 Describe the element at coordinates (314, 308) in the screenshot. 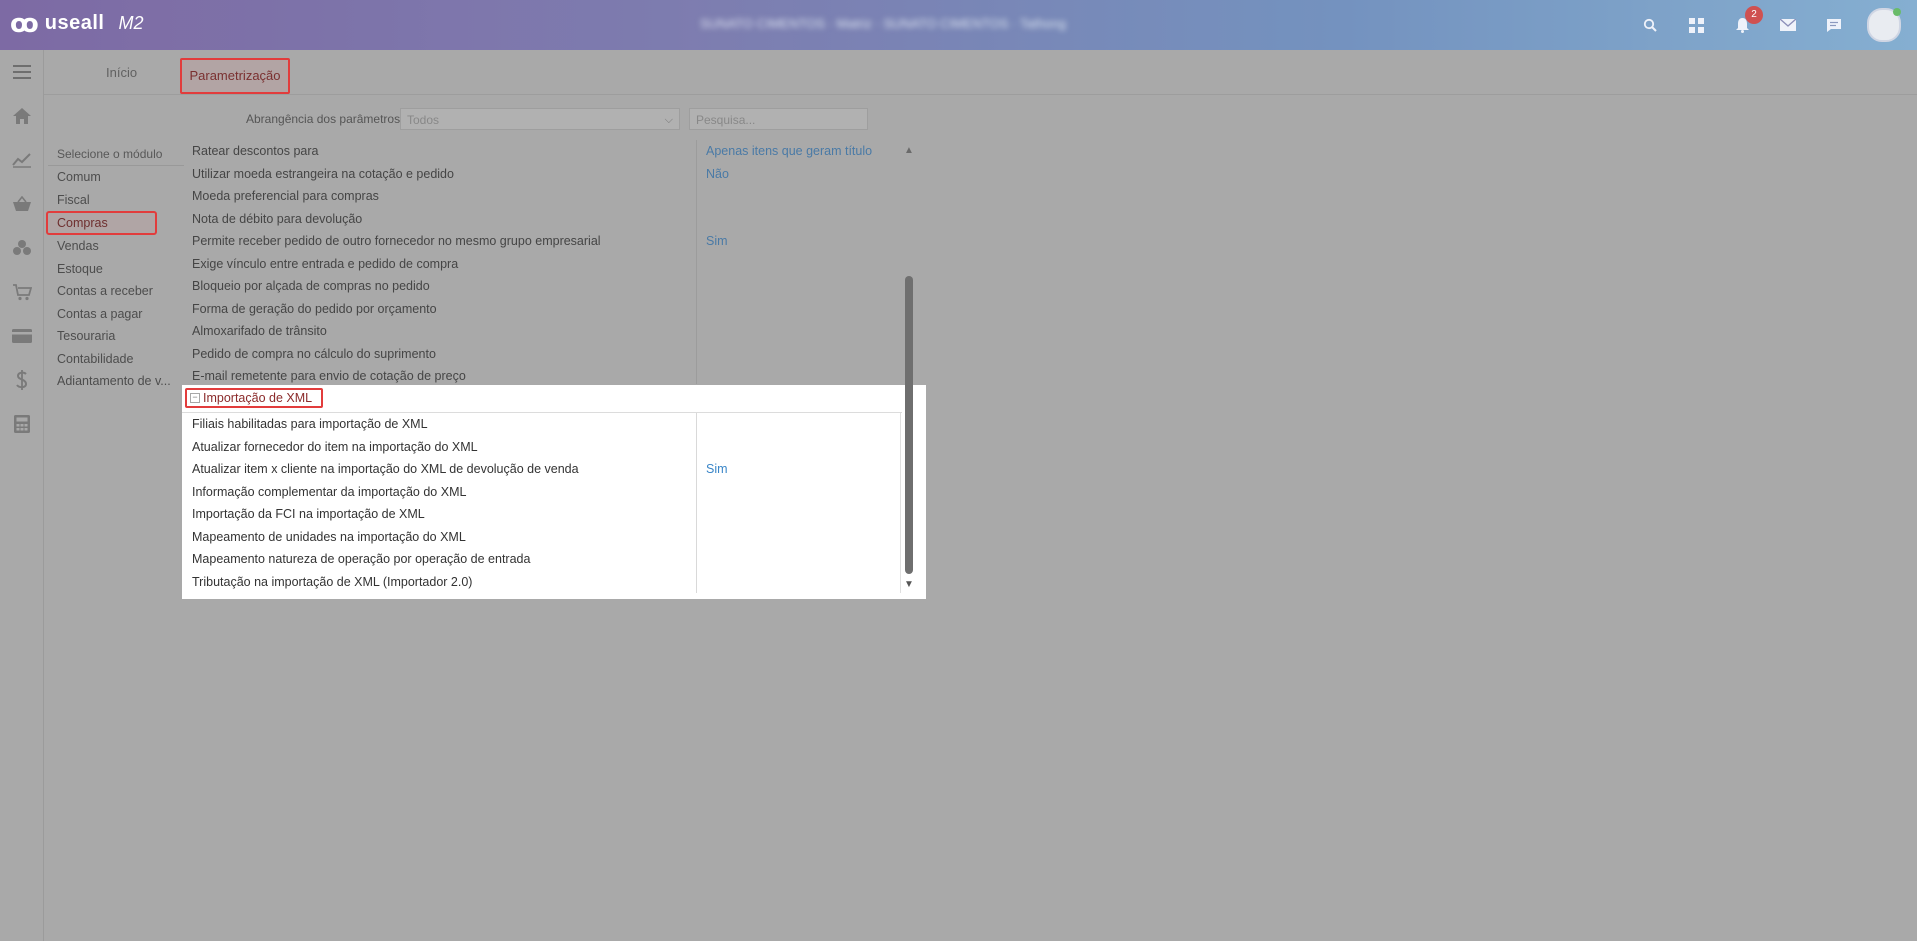

I see `param-name: Forma de geração do pedido por orçamento` at that location.